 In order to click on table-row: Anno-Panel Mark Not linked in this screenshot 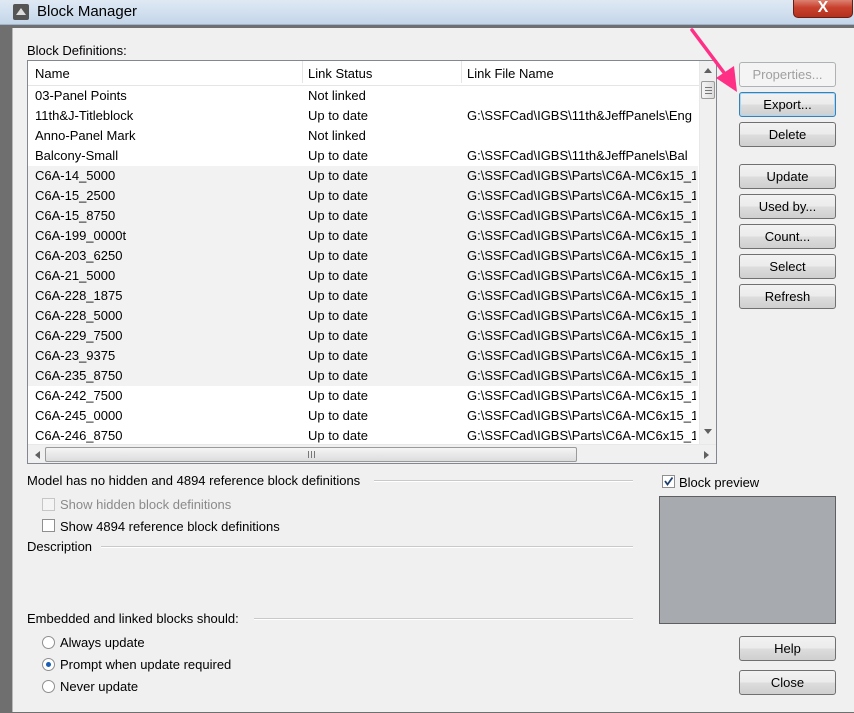, I will do `click(363, 136)`.